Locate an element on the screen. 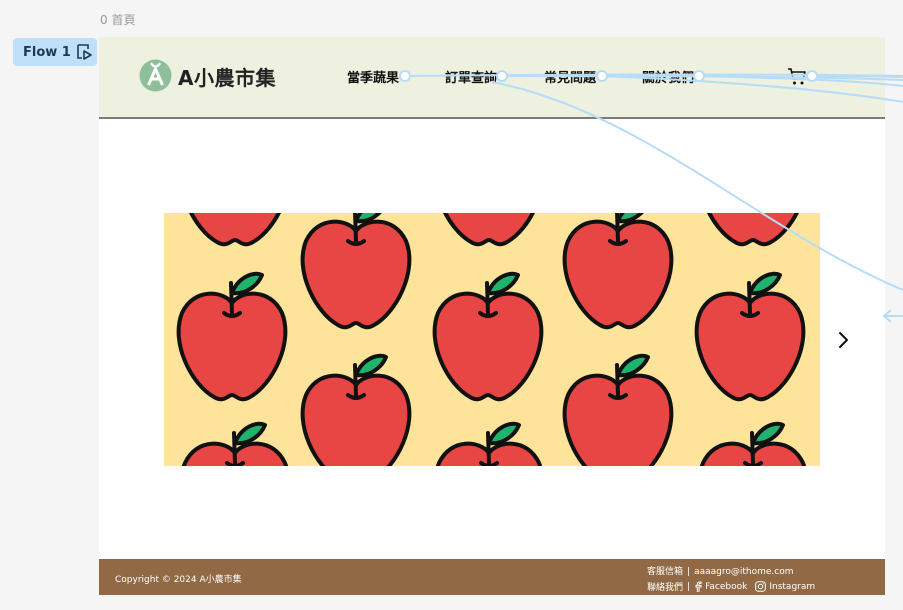  service-email-link: aaaagro@ithome.com is located at coordinates (743, 572).